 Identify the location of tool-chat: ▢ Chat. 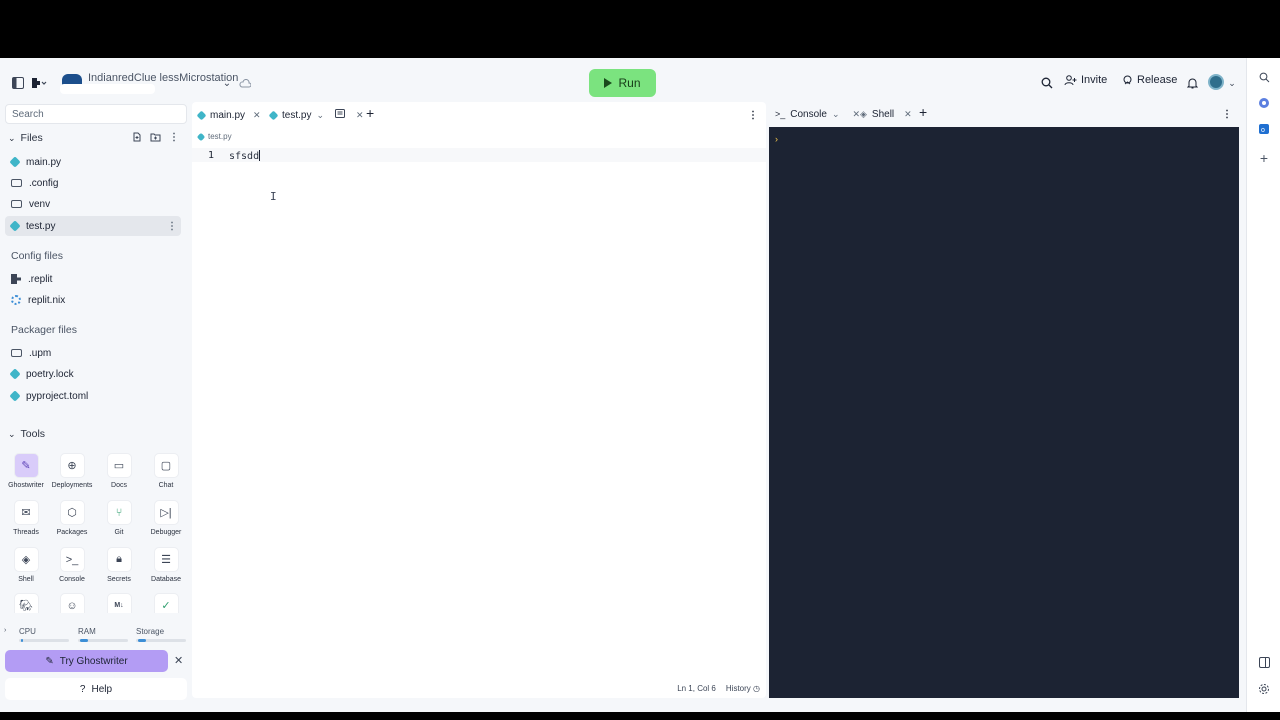
(166, 471).